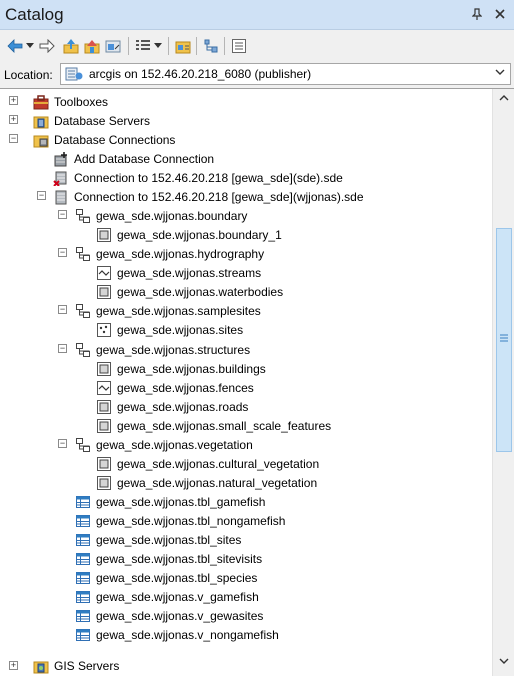  What do you see at coordinates (81, 101) in the screenshot?
I see `tree-label: Toolboxes` at bounding box center [81, 101].